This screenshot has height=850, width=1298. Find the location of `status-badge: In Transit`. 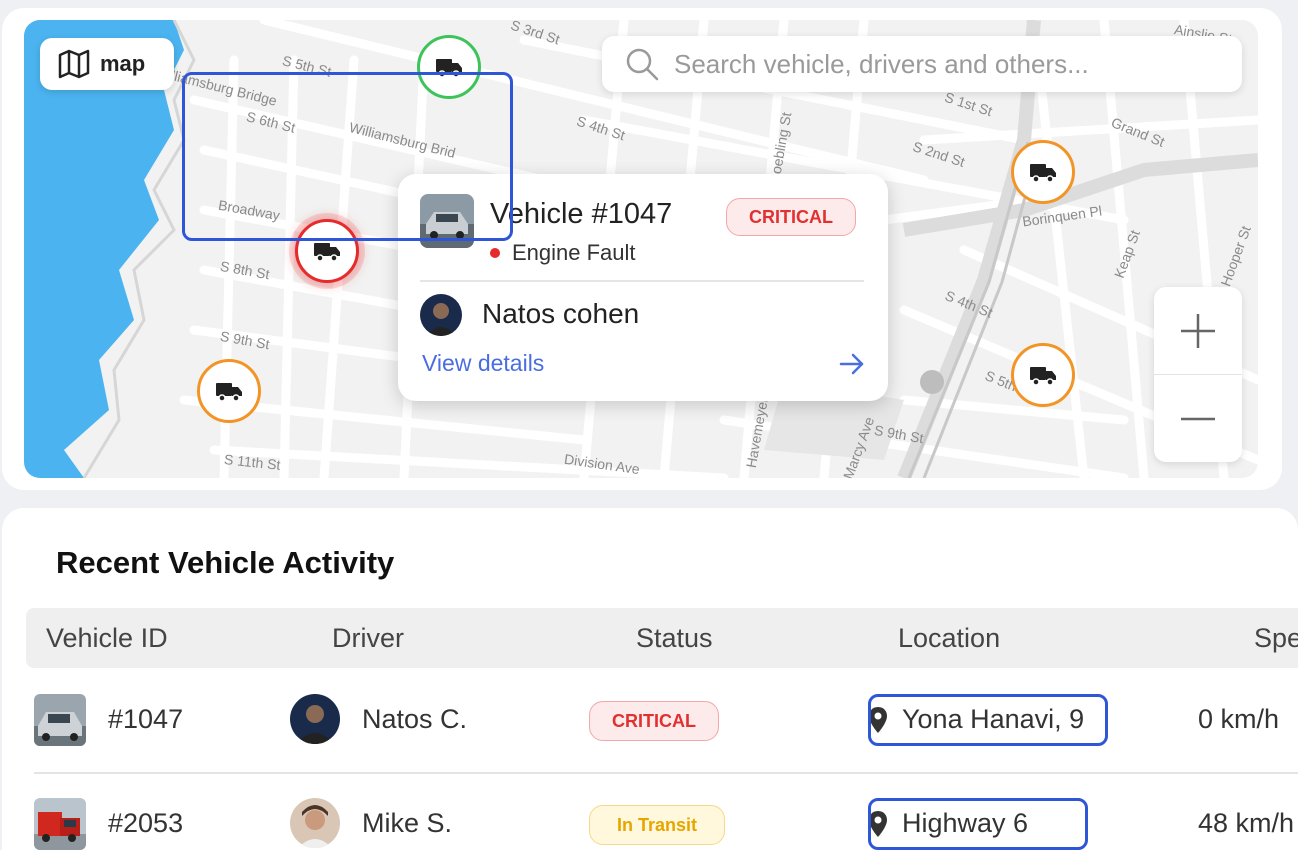

status-badge: In Transit is located at coordinates (657, 825).